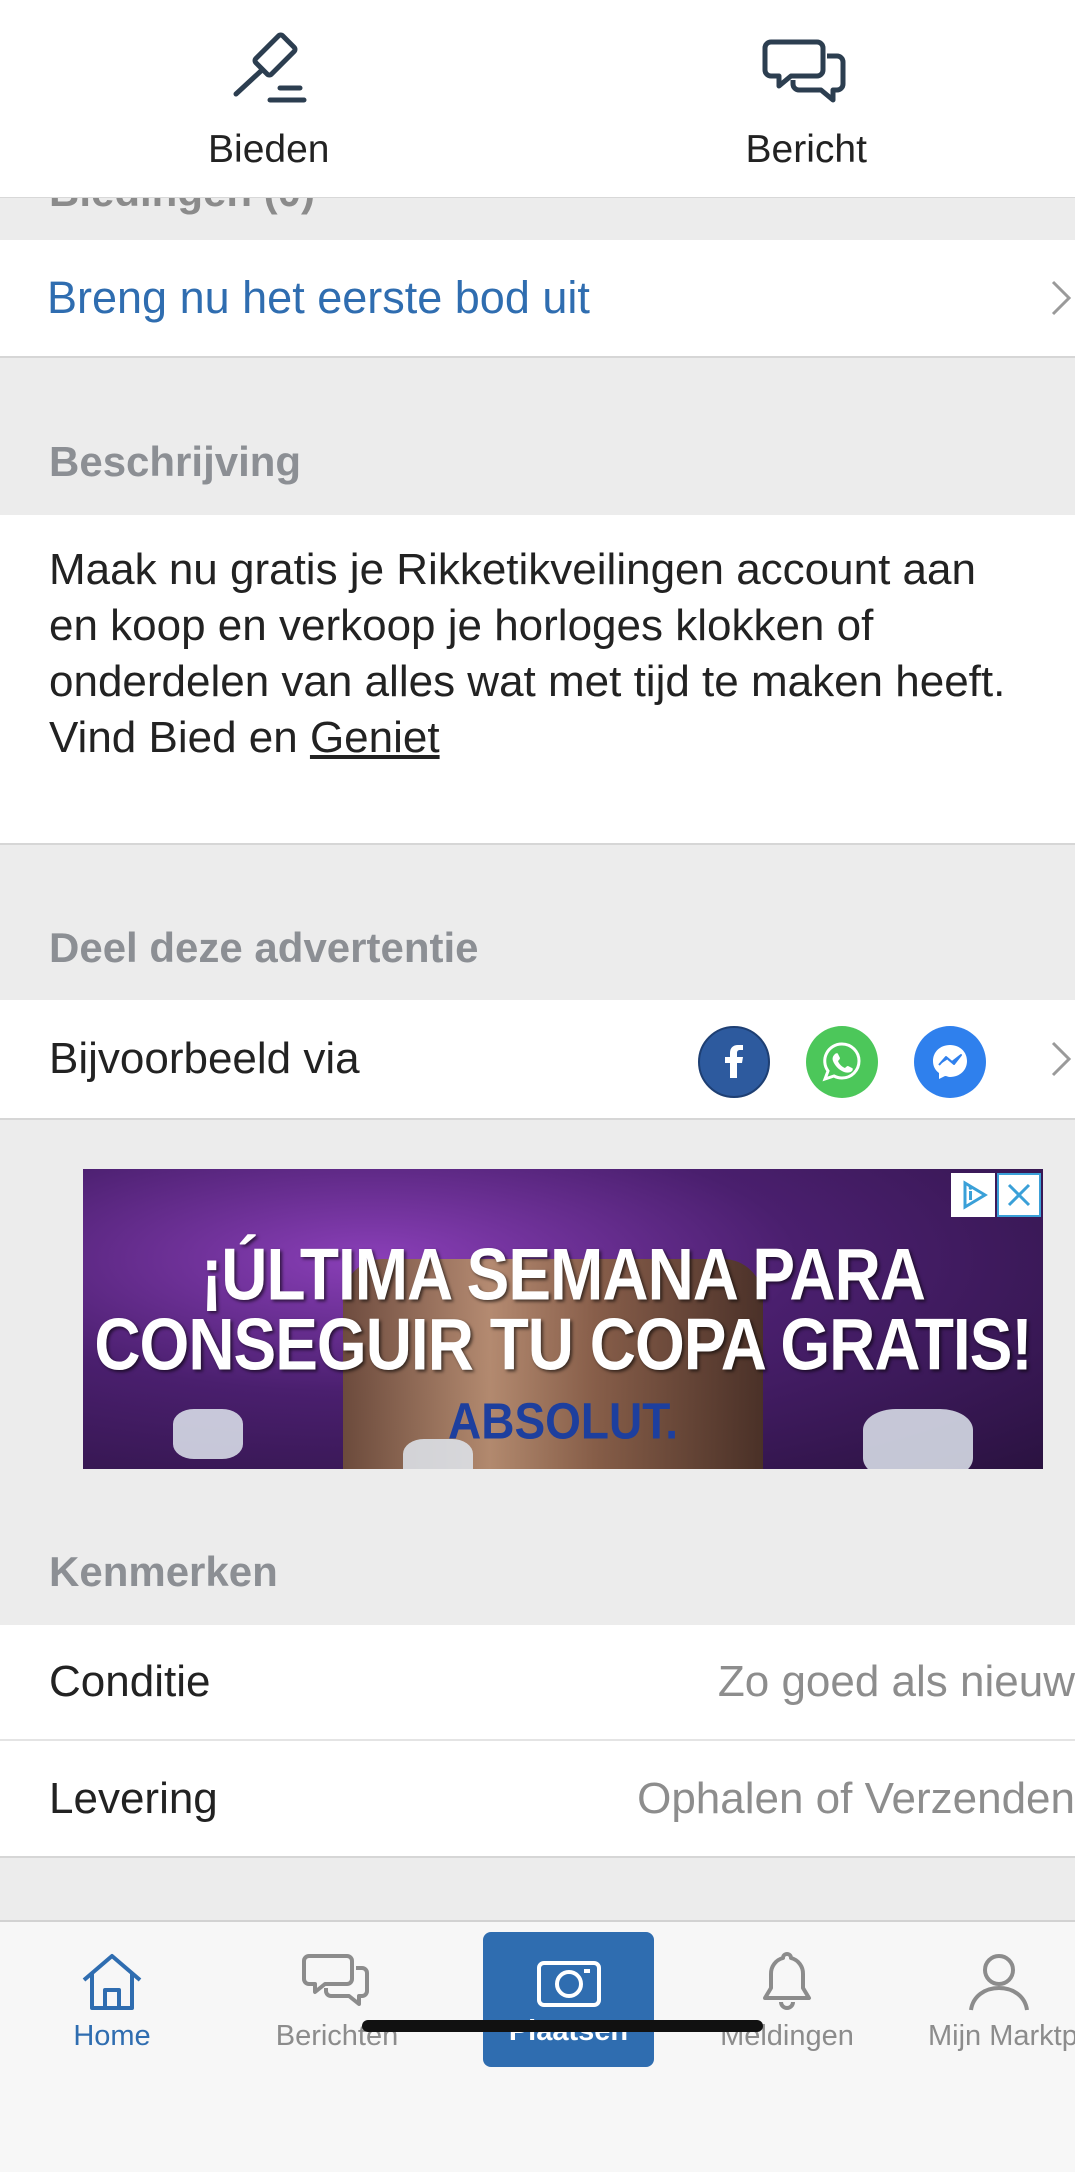 This screenshot has height=2172, width=1075. I want to click on top-action-bar: Bieden Bericht, so click(537, 99).